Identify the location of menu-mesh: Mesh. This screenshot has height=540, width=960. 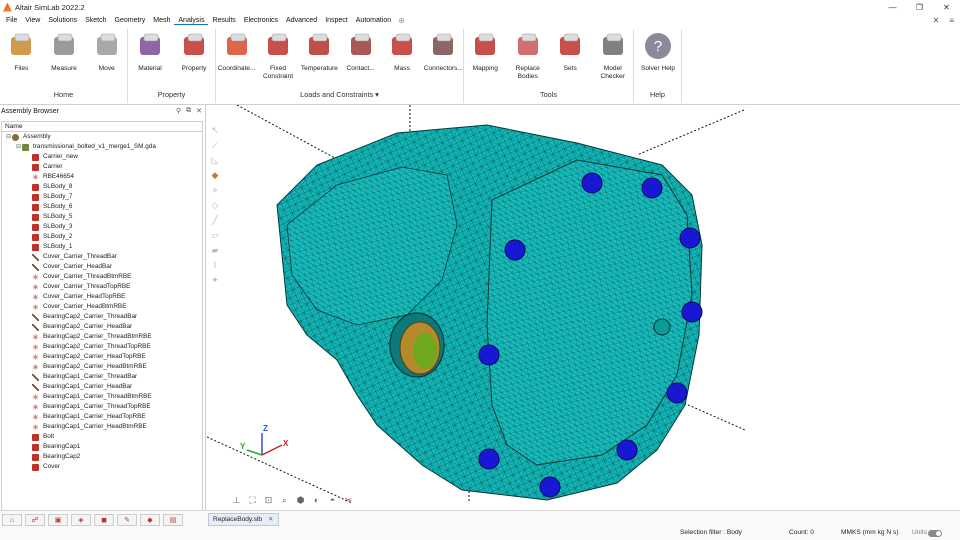
(161, 20).